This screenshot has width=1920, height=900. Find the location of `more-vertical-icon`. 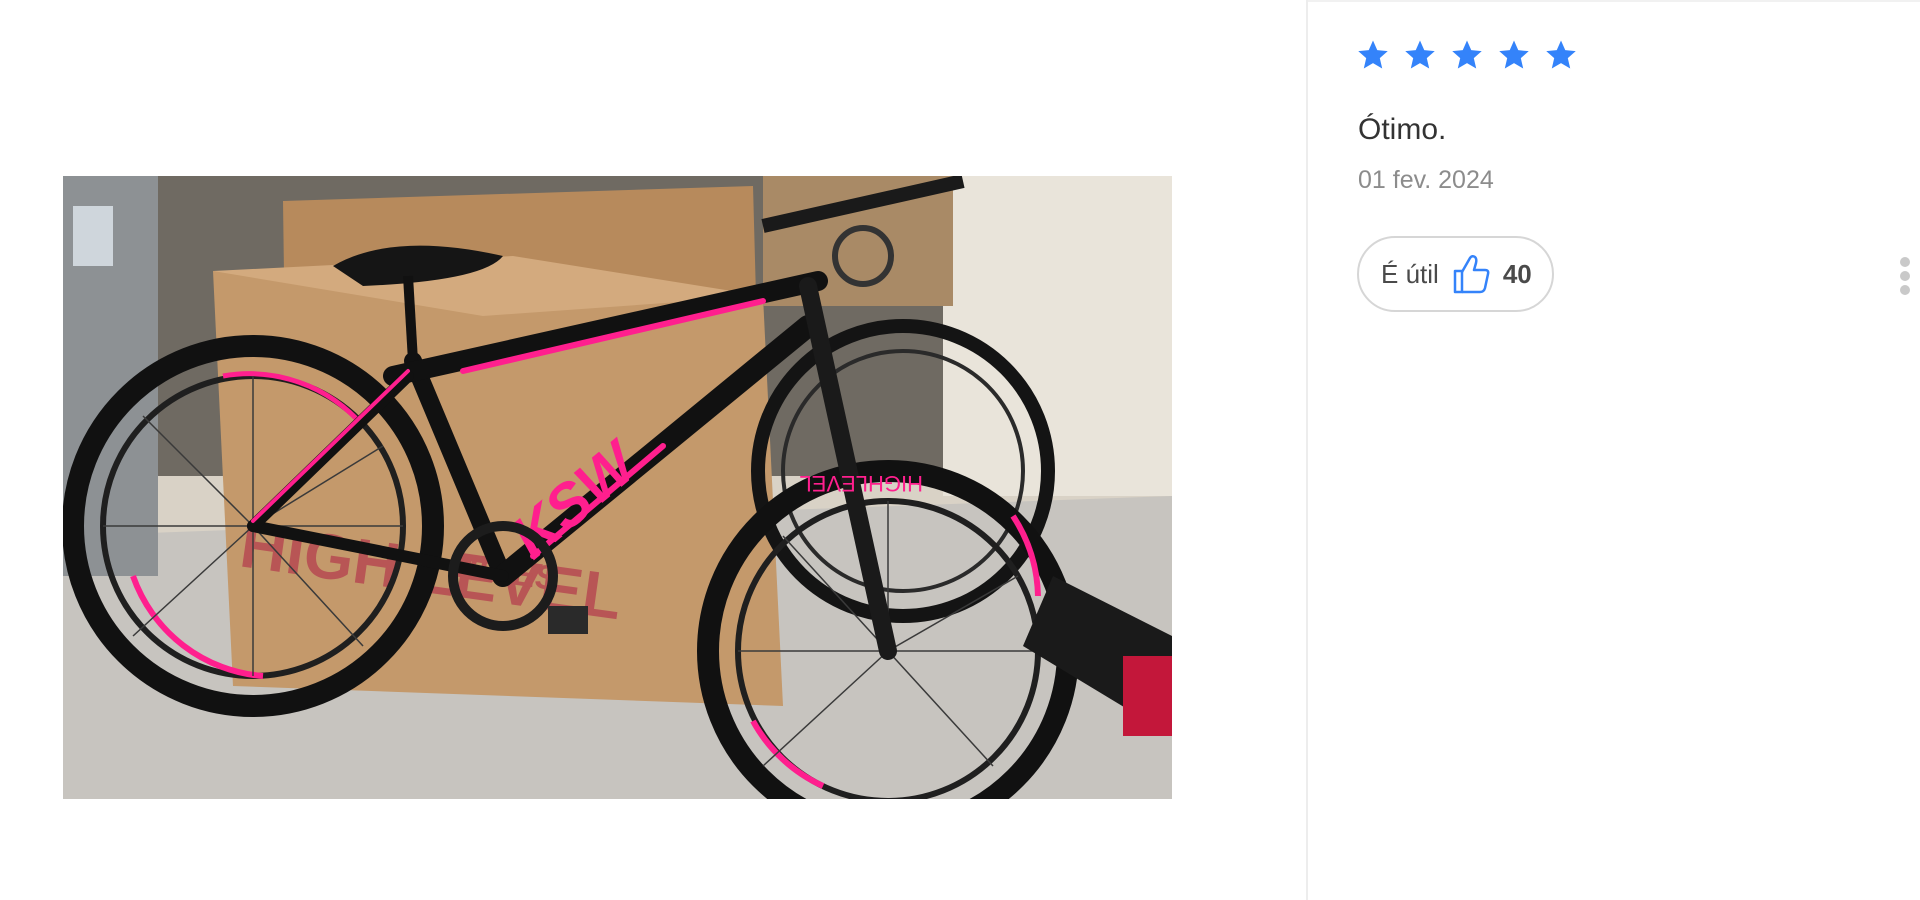

more-vertical-icon is located at coordinates (1906, 278).